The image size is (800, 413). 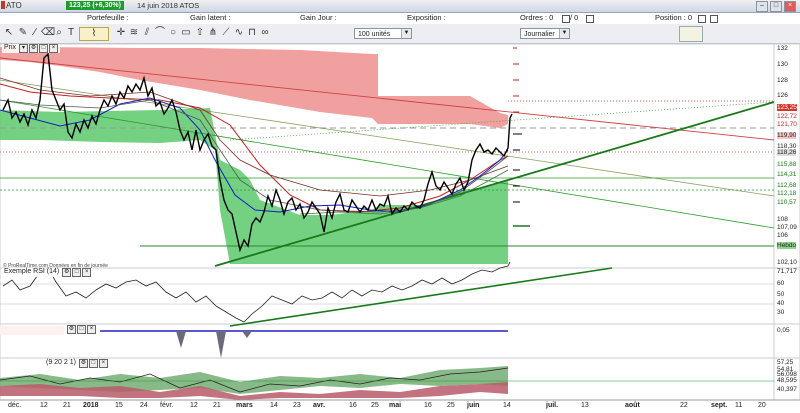 I want to click on rsi-axis-tick: 30, so click(x=781, y=312).